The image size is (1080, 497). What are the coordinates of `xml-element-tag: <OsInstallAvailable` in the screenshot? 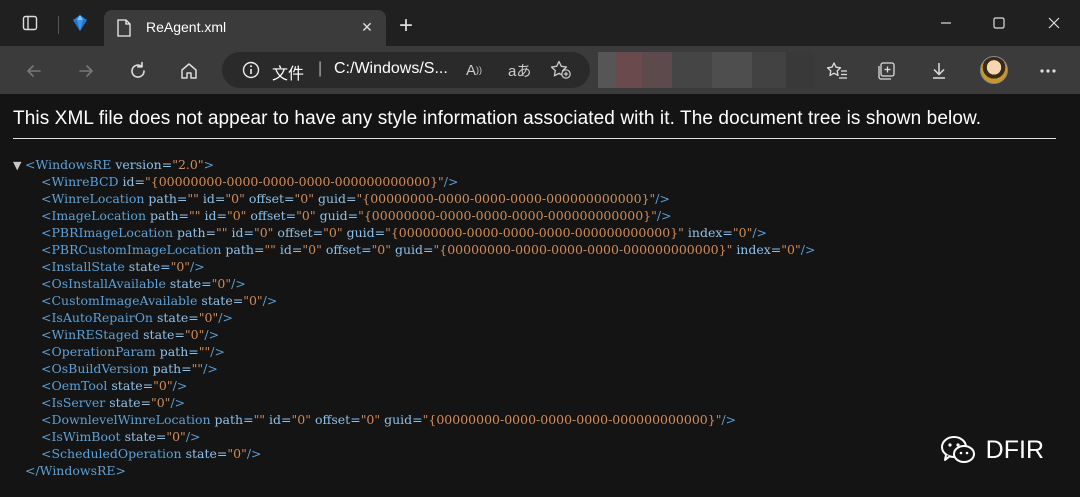 It's located at (103, 283).